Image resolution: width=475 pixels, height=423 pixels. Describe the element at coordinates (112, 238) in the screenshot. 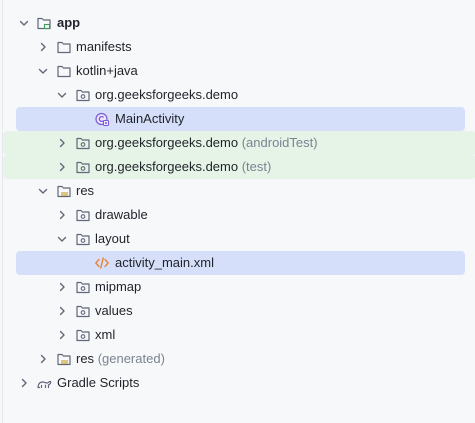

I see `tree-item-label: layout` at that location.